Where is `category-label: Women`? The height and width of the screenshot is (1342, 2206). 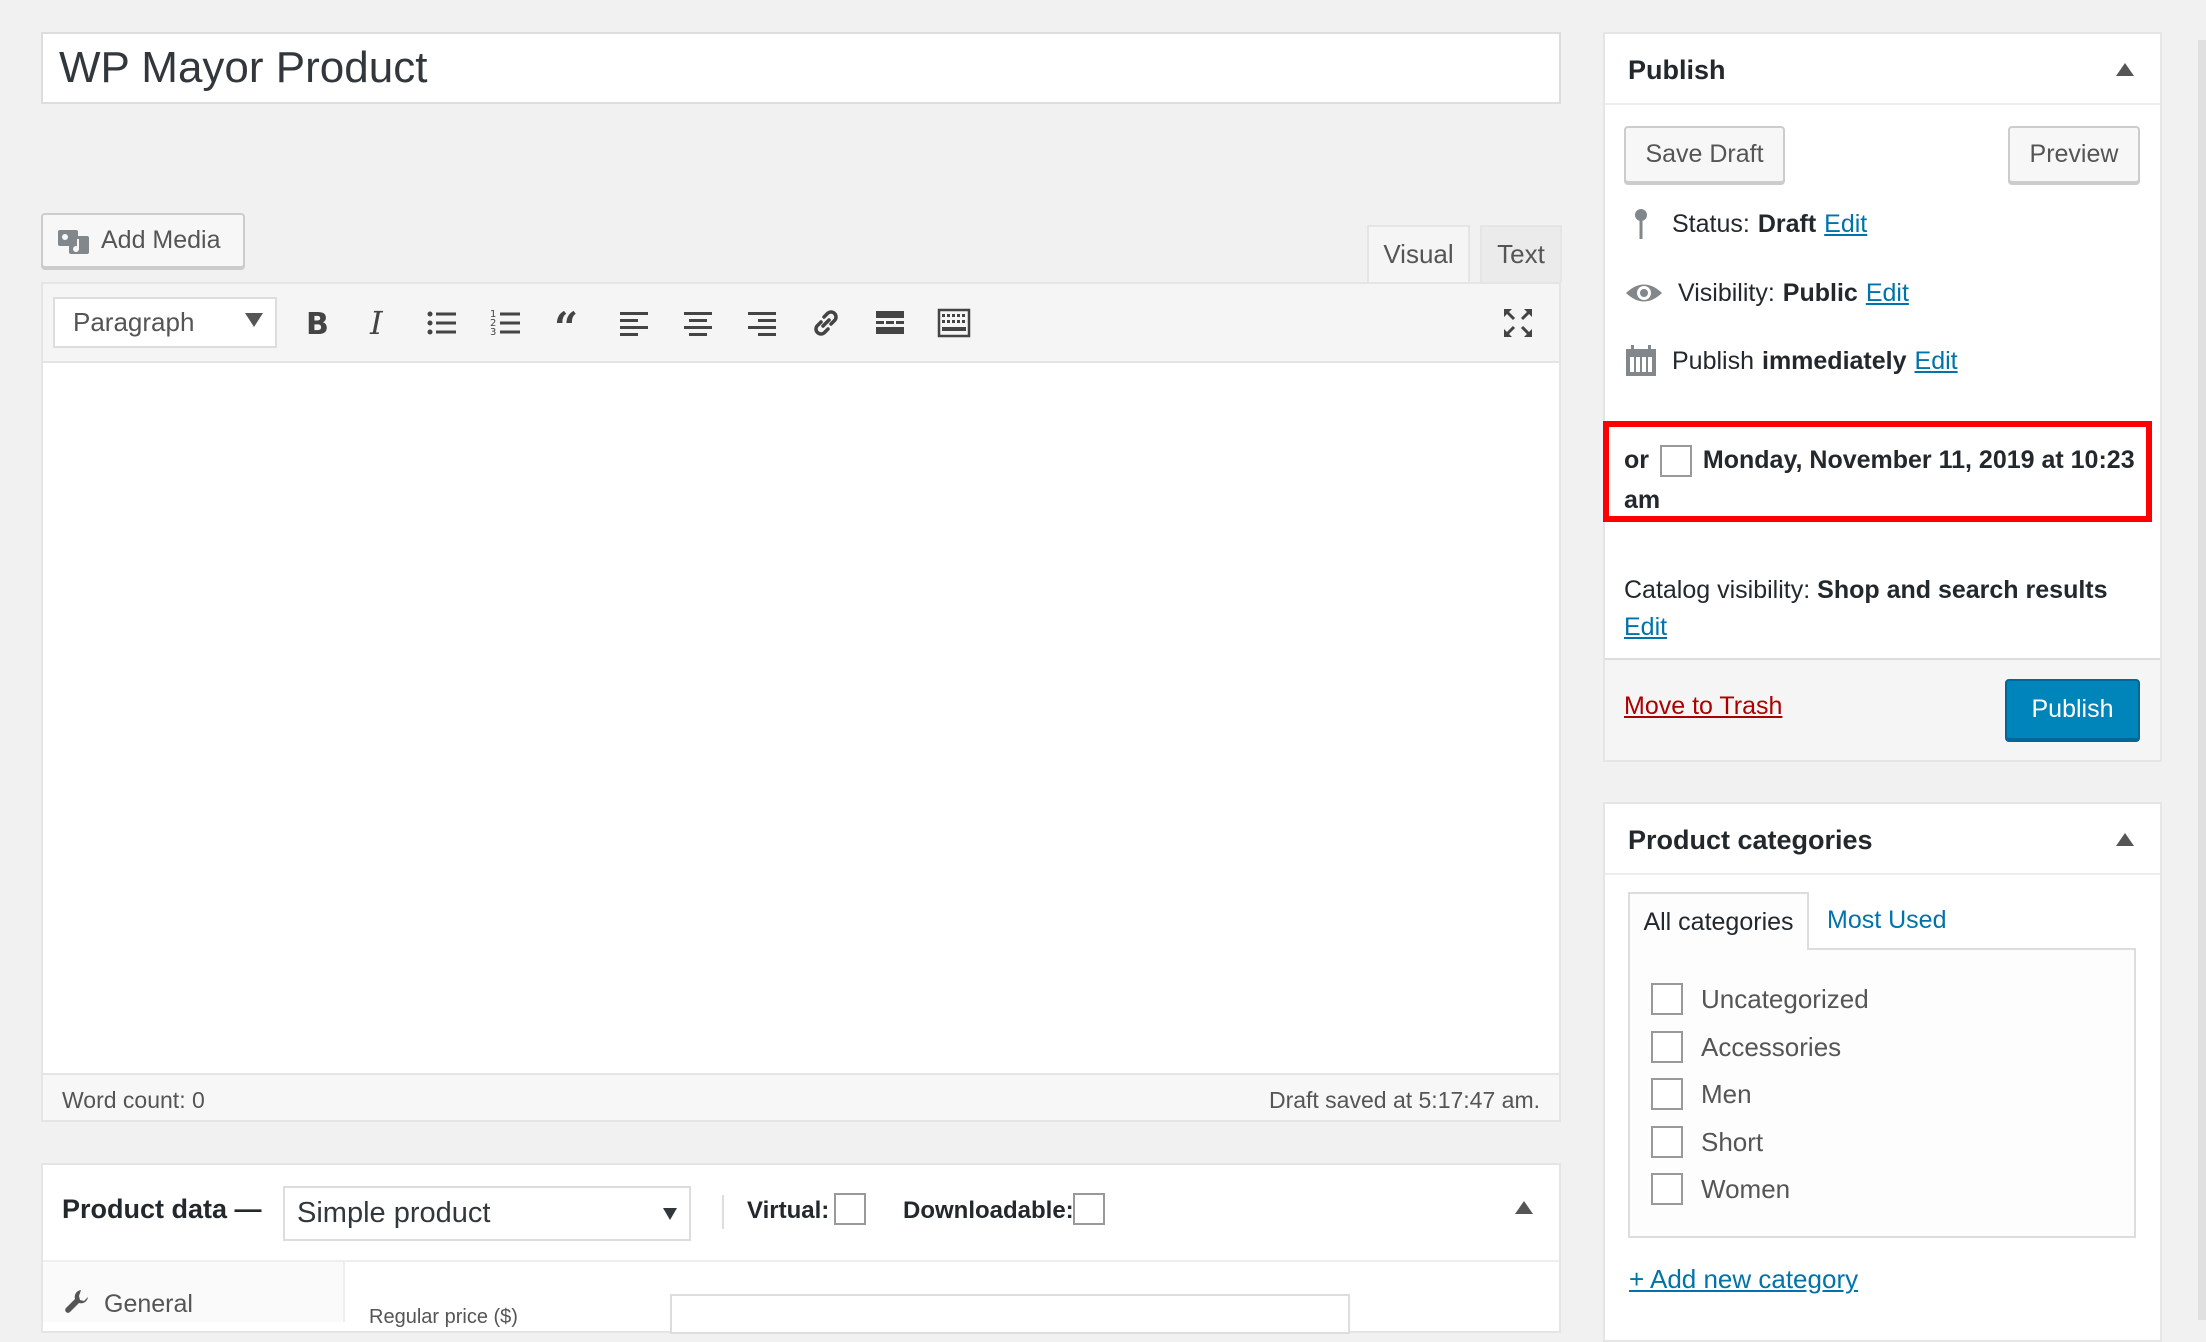
category-label: Women is located at coordinates (1746, 1188).